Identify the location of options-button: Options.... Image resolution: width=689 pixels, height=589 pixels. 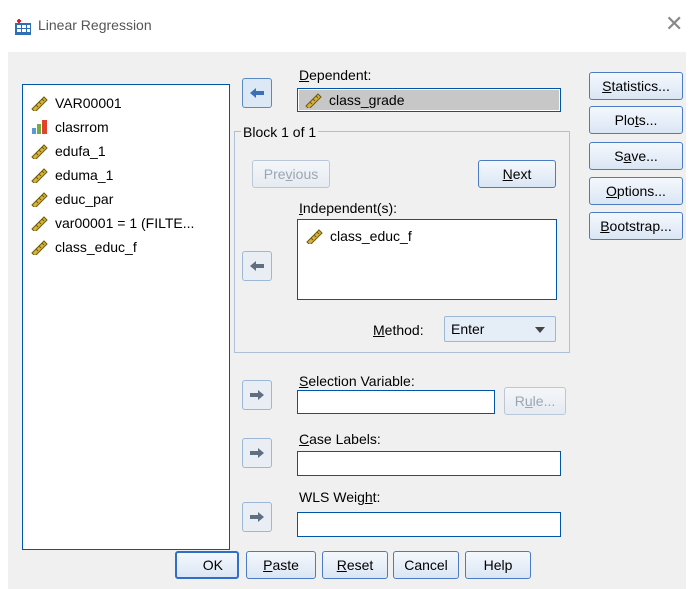
(636, 191).